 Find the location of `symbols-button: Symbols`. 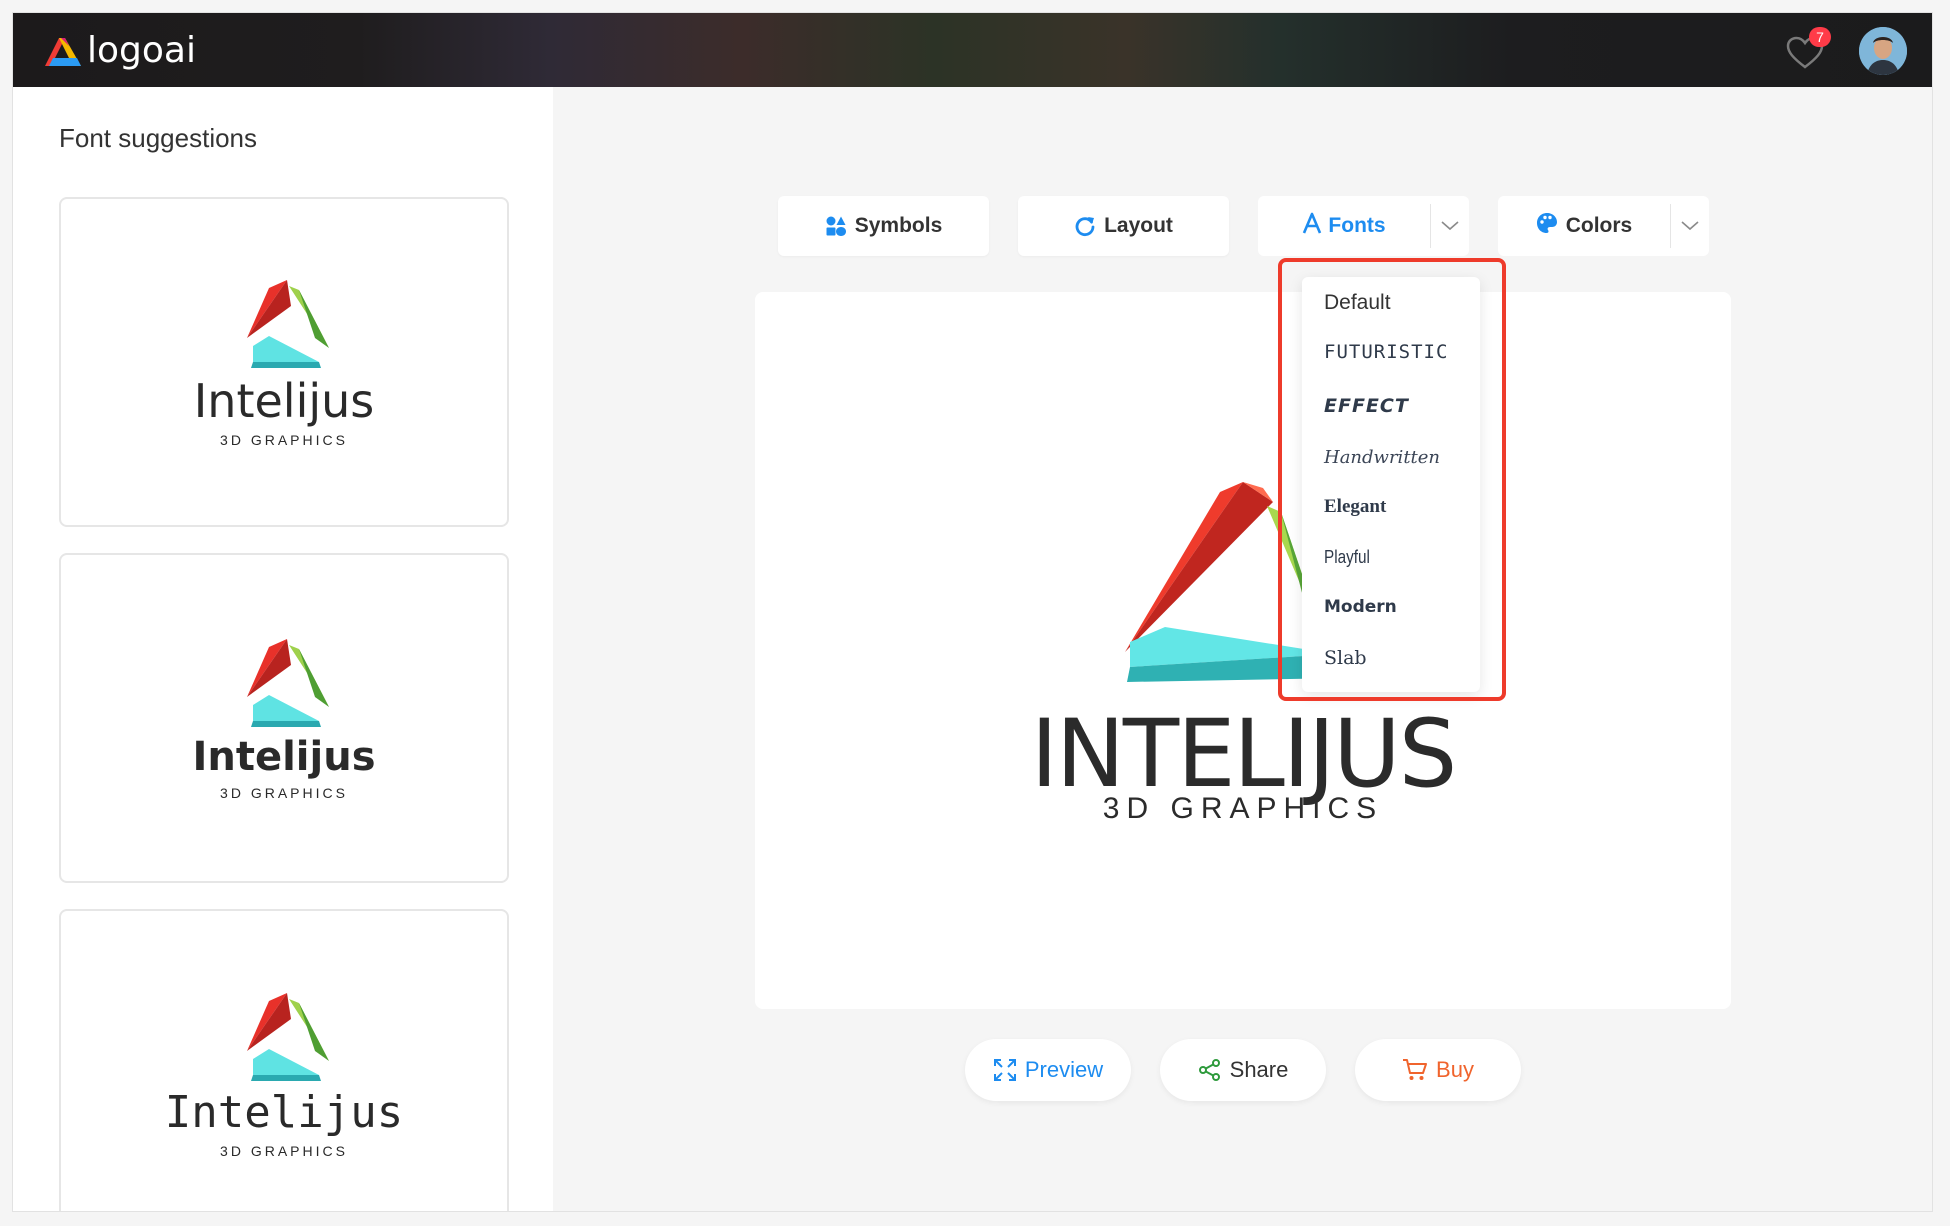

symbols-button: Symbols is located at coordinates (883, 226).